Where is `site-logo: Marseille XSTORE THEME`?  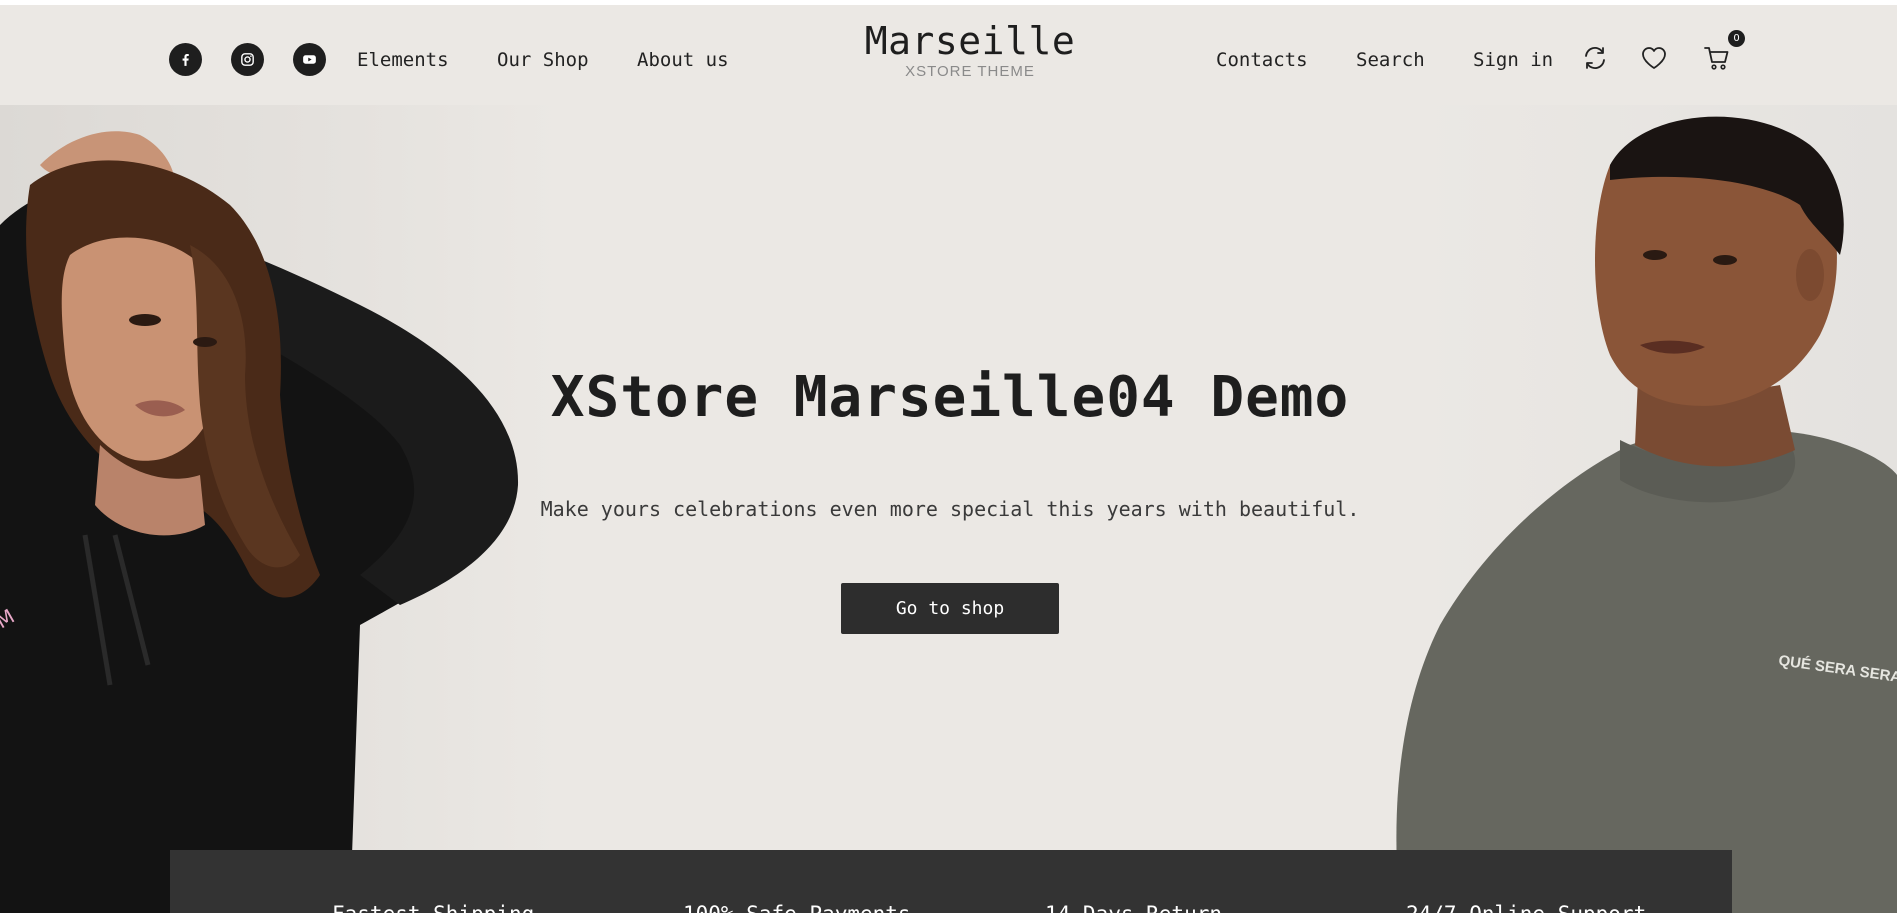 site-logo: Marseille XSTORE THEME is located at coordinates (970, 50).